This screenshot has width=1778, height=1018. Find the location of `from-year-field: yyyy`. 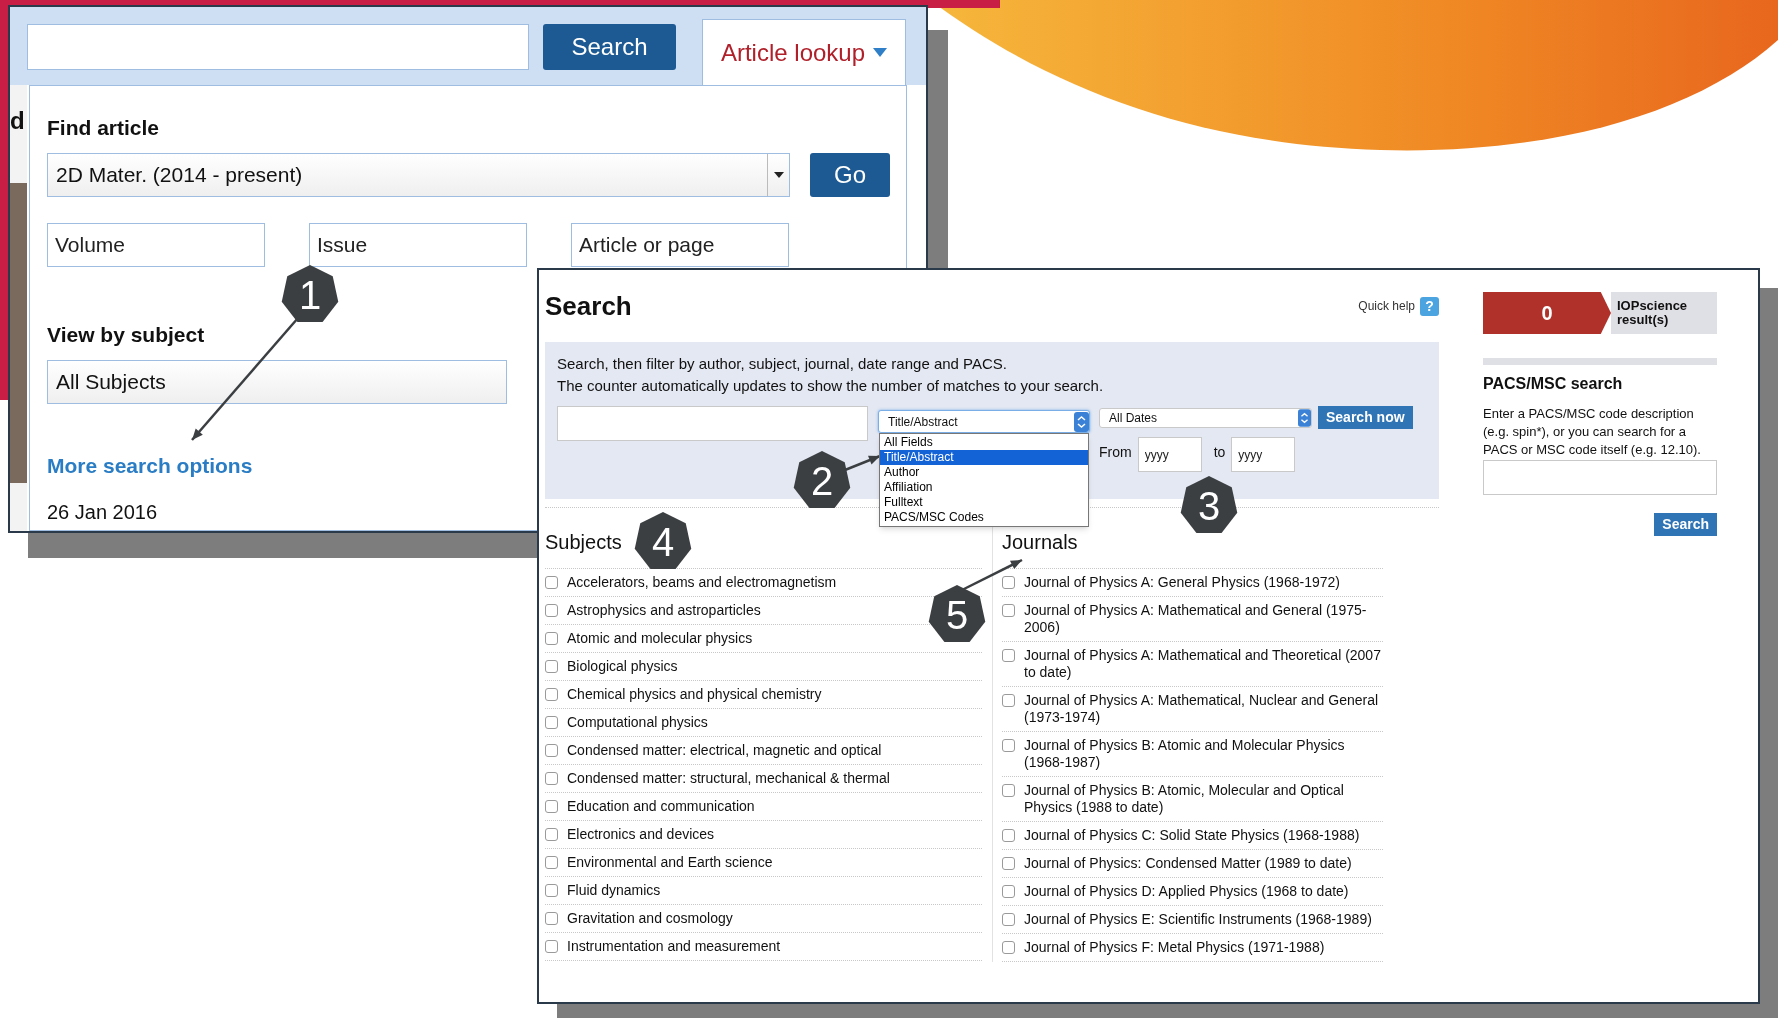

from-year-field: yyyy is located at coordinates (1169, 454).